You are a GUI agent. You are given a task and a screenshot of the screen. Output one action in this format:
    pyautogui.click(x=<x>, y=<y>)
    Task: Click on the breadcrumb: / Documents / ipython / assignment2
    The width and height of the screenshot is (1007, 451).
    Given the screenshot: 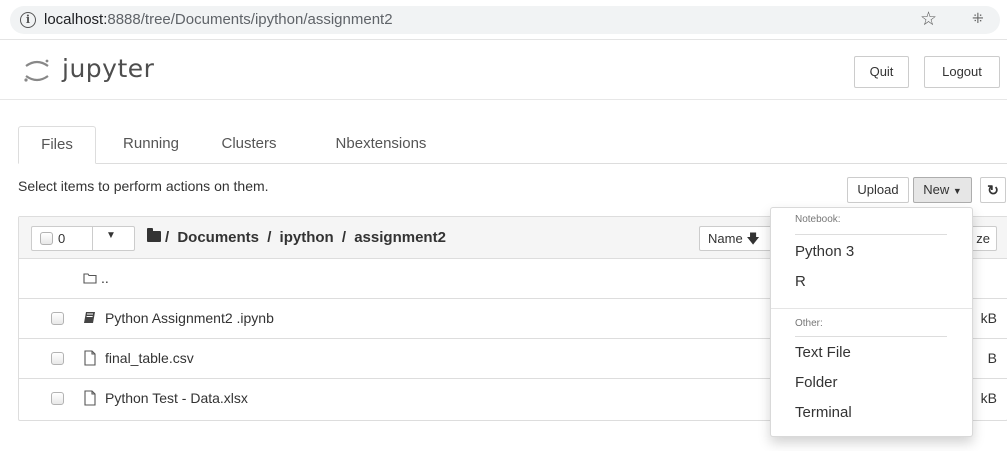 What is the action you would take?
    pyautogui.click(x=307, y=237)
    